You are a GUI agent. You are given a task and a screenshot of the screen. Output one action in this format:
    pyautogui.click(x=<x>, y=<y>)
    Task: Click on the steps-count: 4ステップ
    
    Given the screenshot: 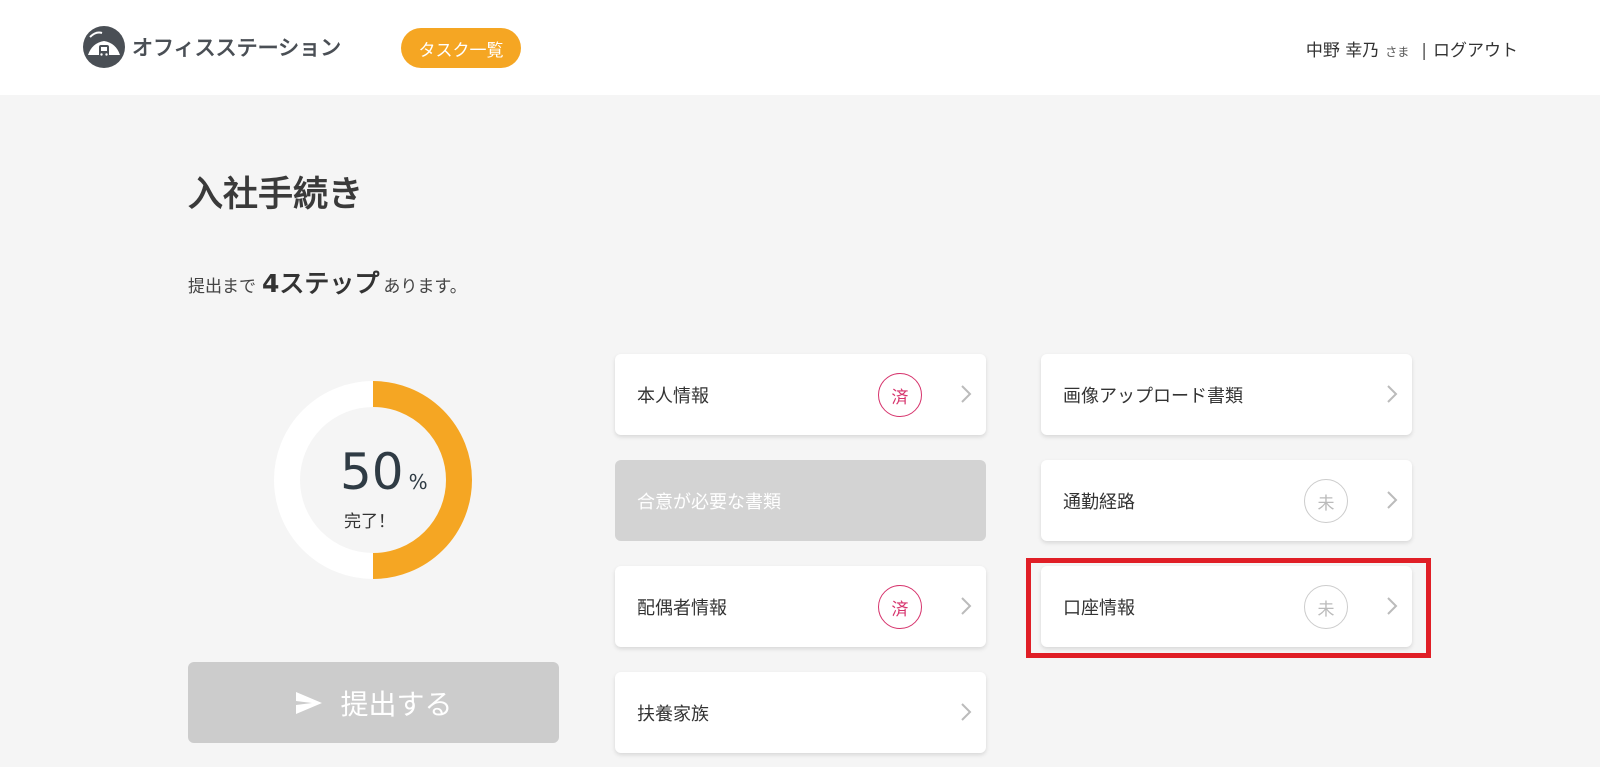 What is the action you would take?
    pyautogui.click(x=321, y=283)
    